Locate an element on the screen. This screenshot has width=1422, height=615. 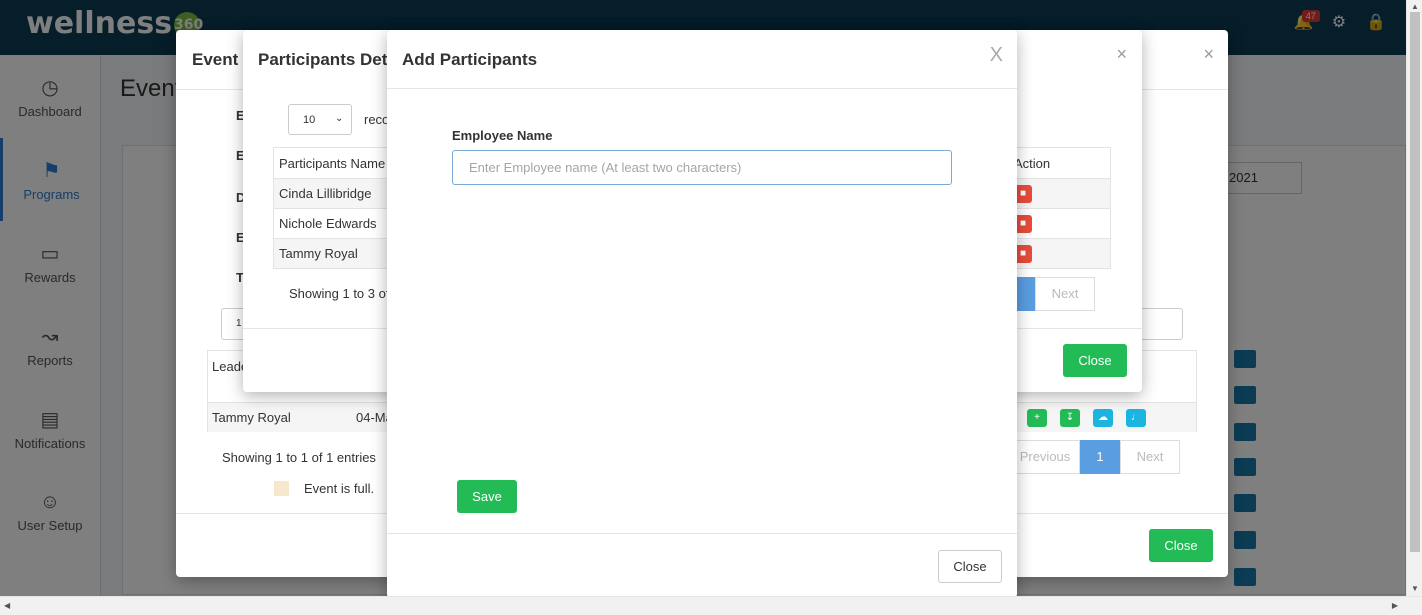
cloud-upload-icon: ☁ is located at coordinates (1103, 418).